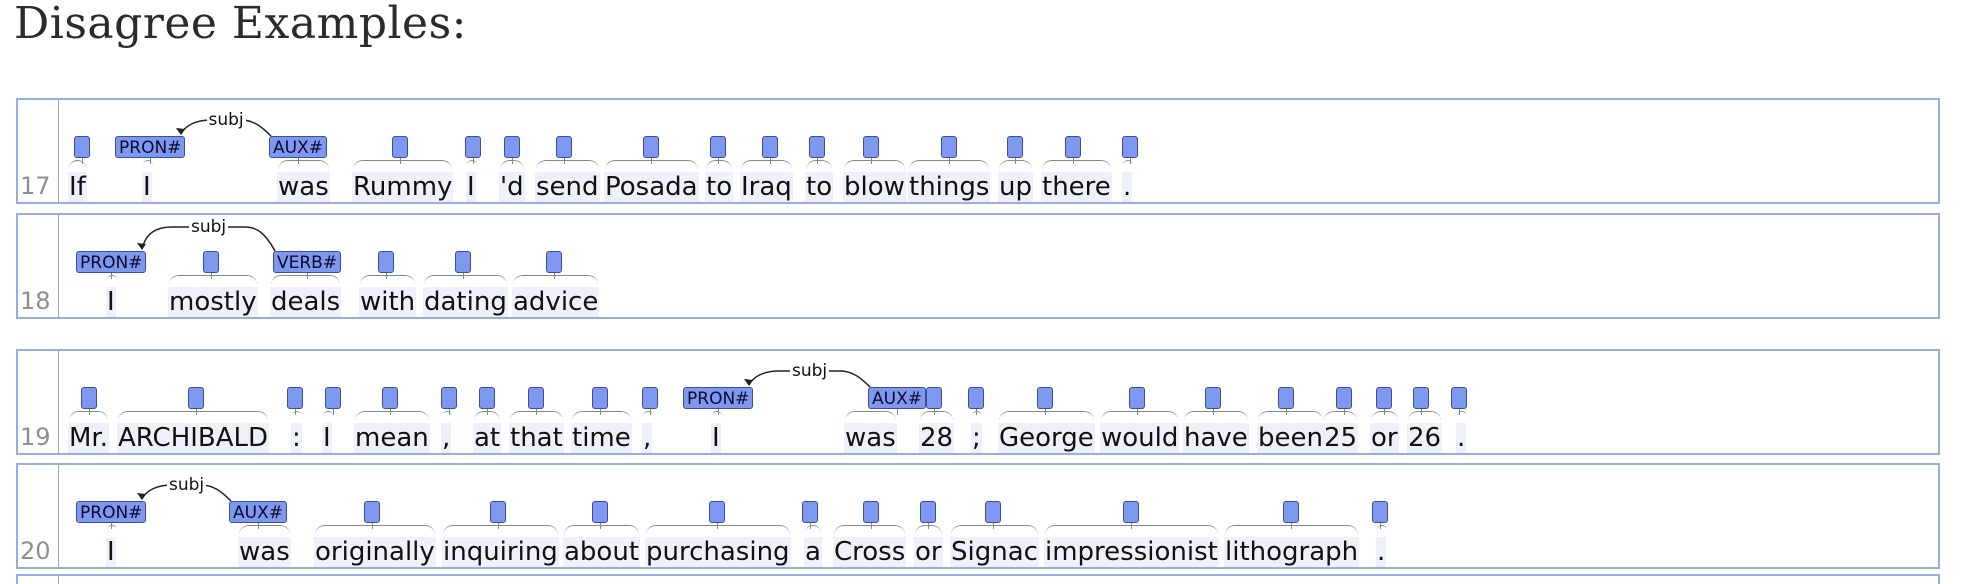 The height and width of the screenshot is (584, 1962). What do you see at coordinates (949, 187) in the screenshot?
I see `token: things` at bounding box center [949, 187].